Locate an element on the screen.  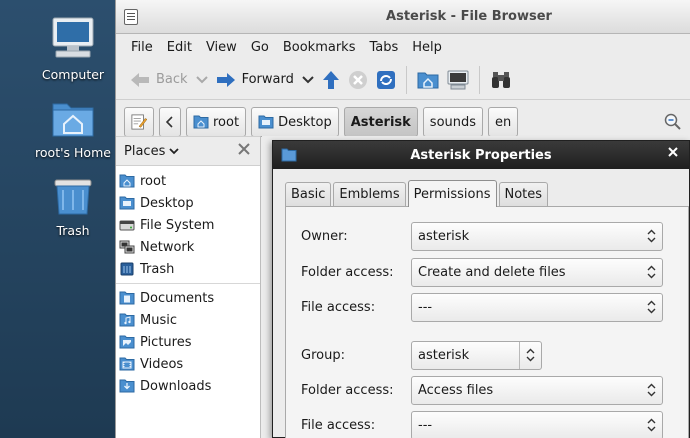
owner-file-access-select: --- is located at coordinates (537, 307).